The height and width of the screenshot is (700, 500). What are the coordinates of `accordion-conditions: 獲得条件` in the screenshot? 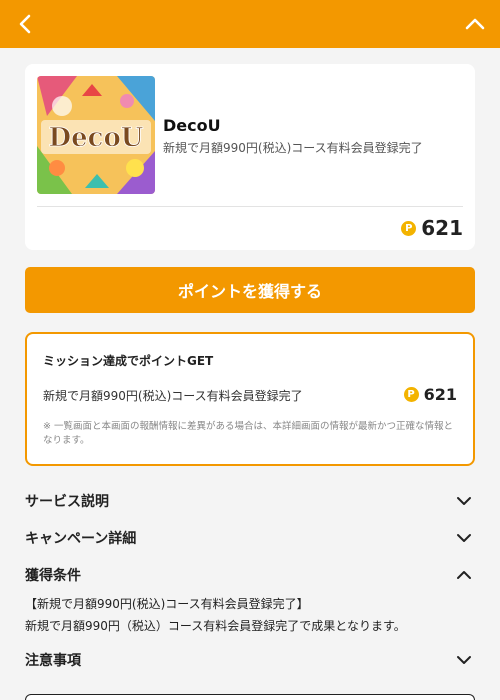 It's located at (250, 575).